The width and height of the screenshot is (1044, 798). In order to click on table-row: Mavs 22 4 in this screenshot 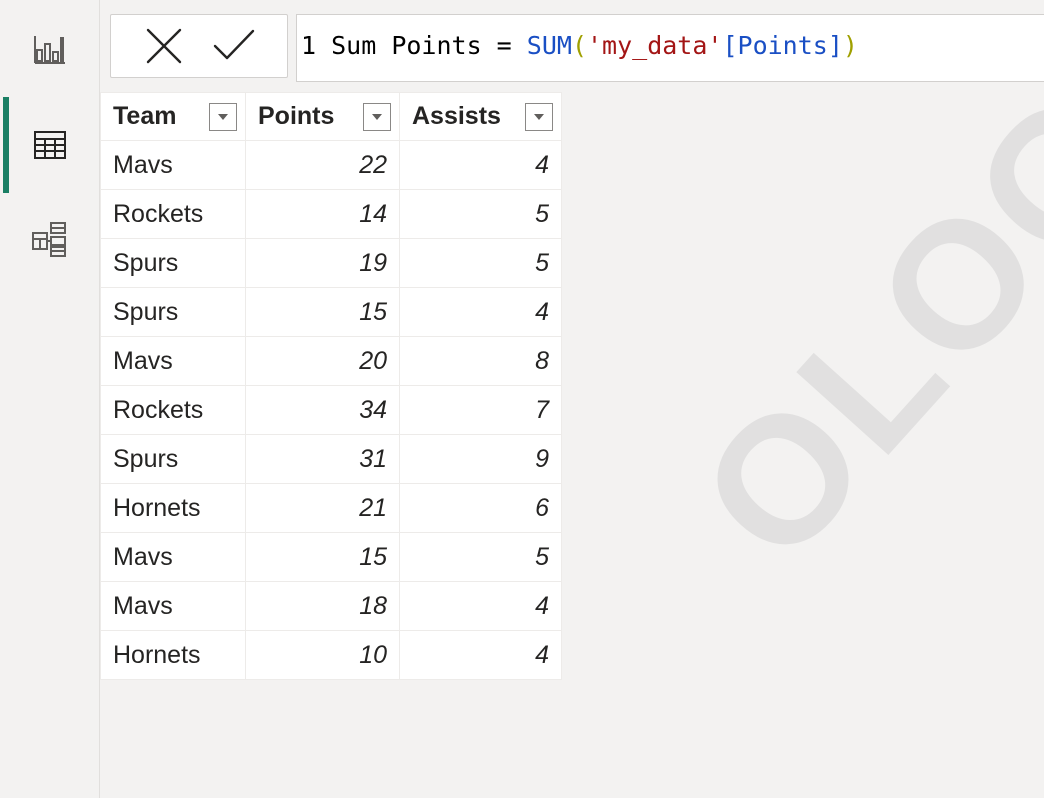, I will do `click(331, 165)`.